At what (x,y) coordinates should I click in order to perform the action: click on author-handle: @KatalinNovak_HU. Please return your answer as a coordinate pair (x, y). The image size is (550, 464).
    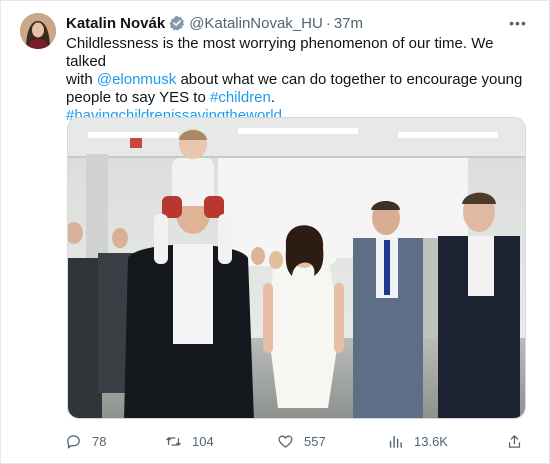
    Looking at the image, I should click on (256, 23).